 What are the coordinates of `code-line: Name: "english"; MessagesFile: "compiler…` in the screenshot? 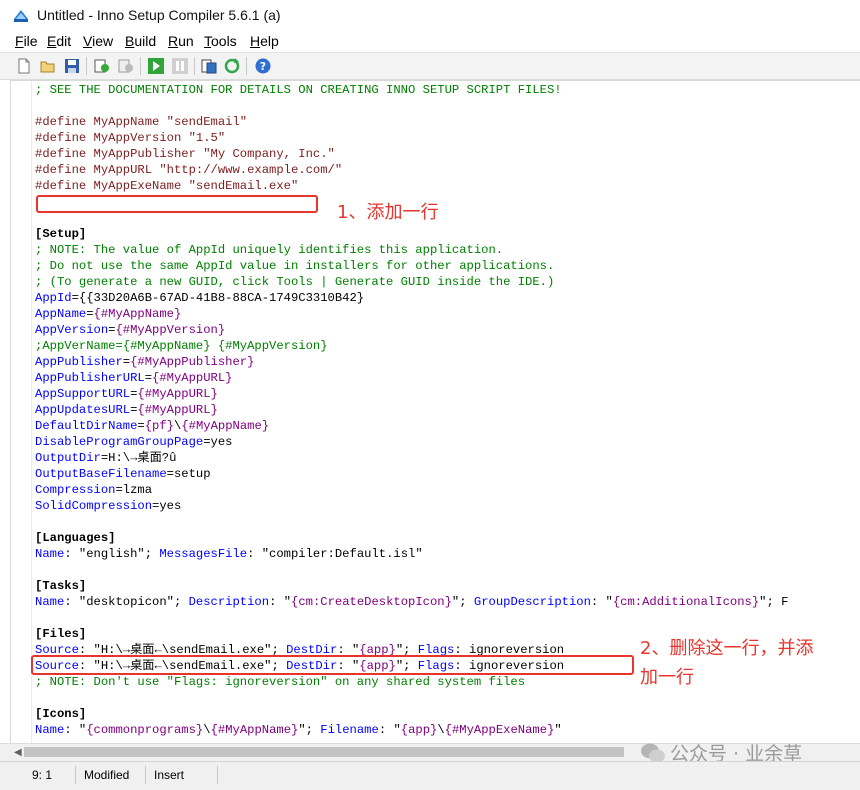 It's located at (229, 554).